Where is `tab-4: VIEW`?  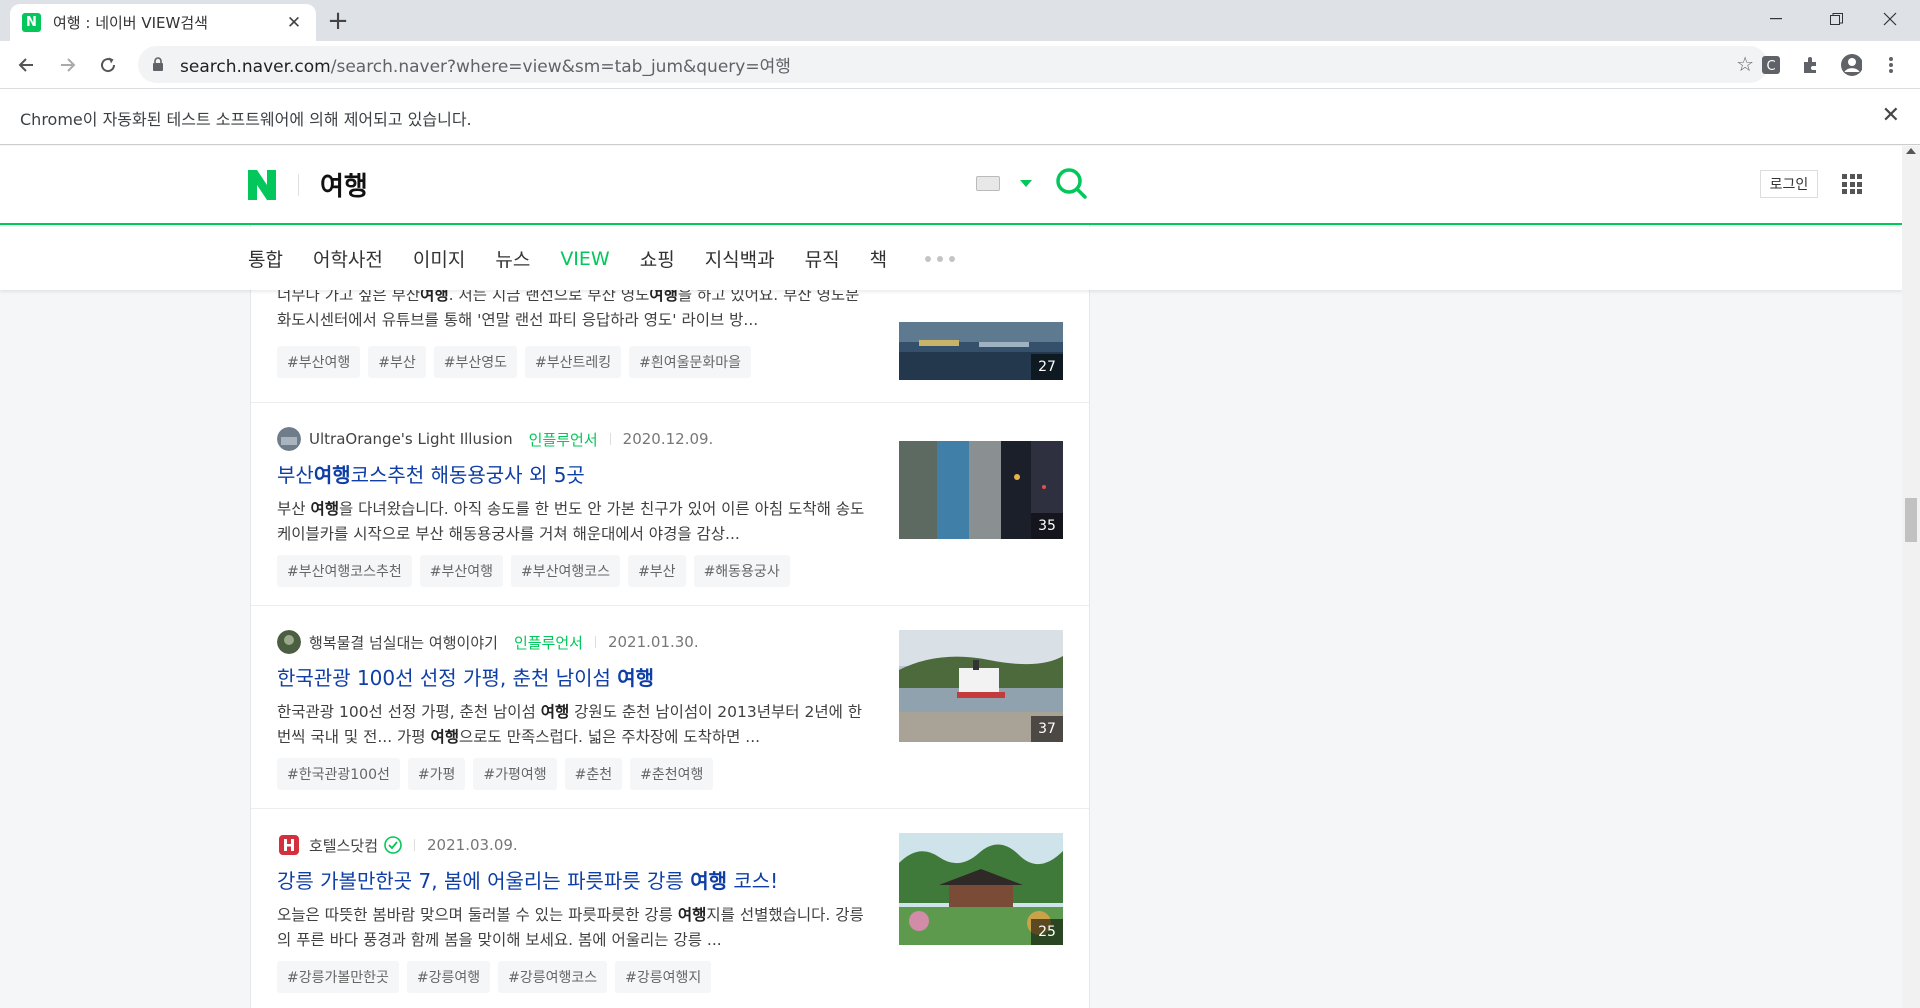 tab-4: VIEW is located at coordinates (584, 259).